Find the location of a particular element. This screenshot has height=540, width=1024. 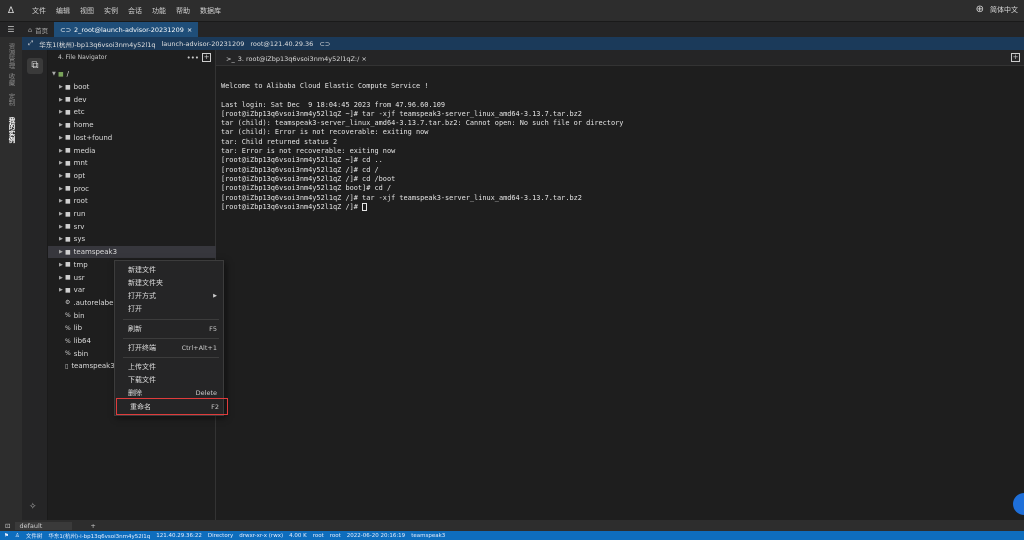

panel-toolbar: ⧉ ✧ is located at coordinates (35, 285).